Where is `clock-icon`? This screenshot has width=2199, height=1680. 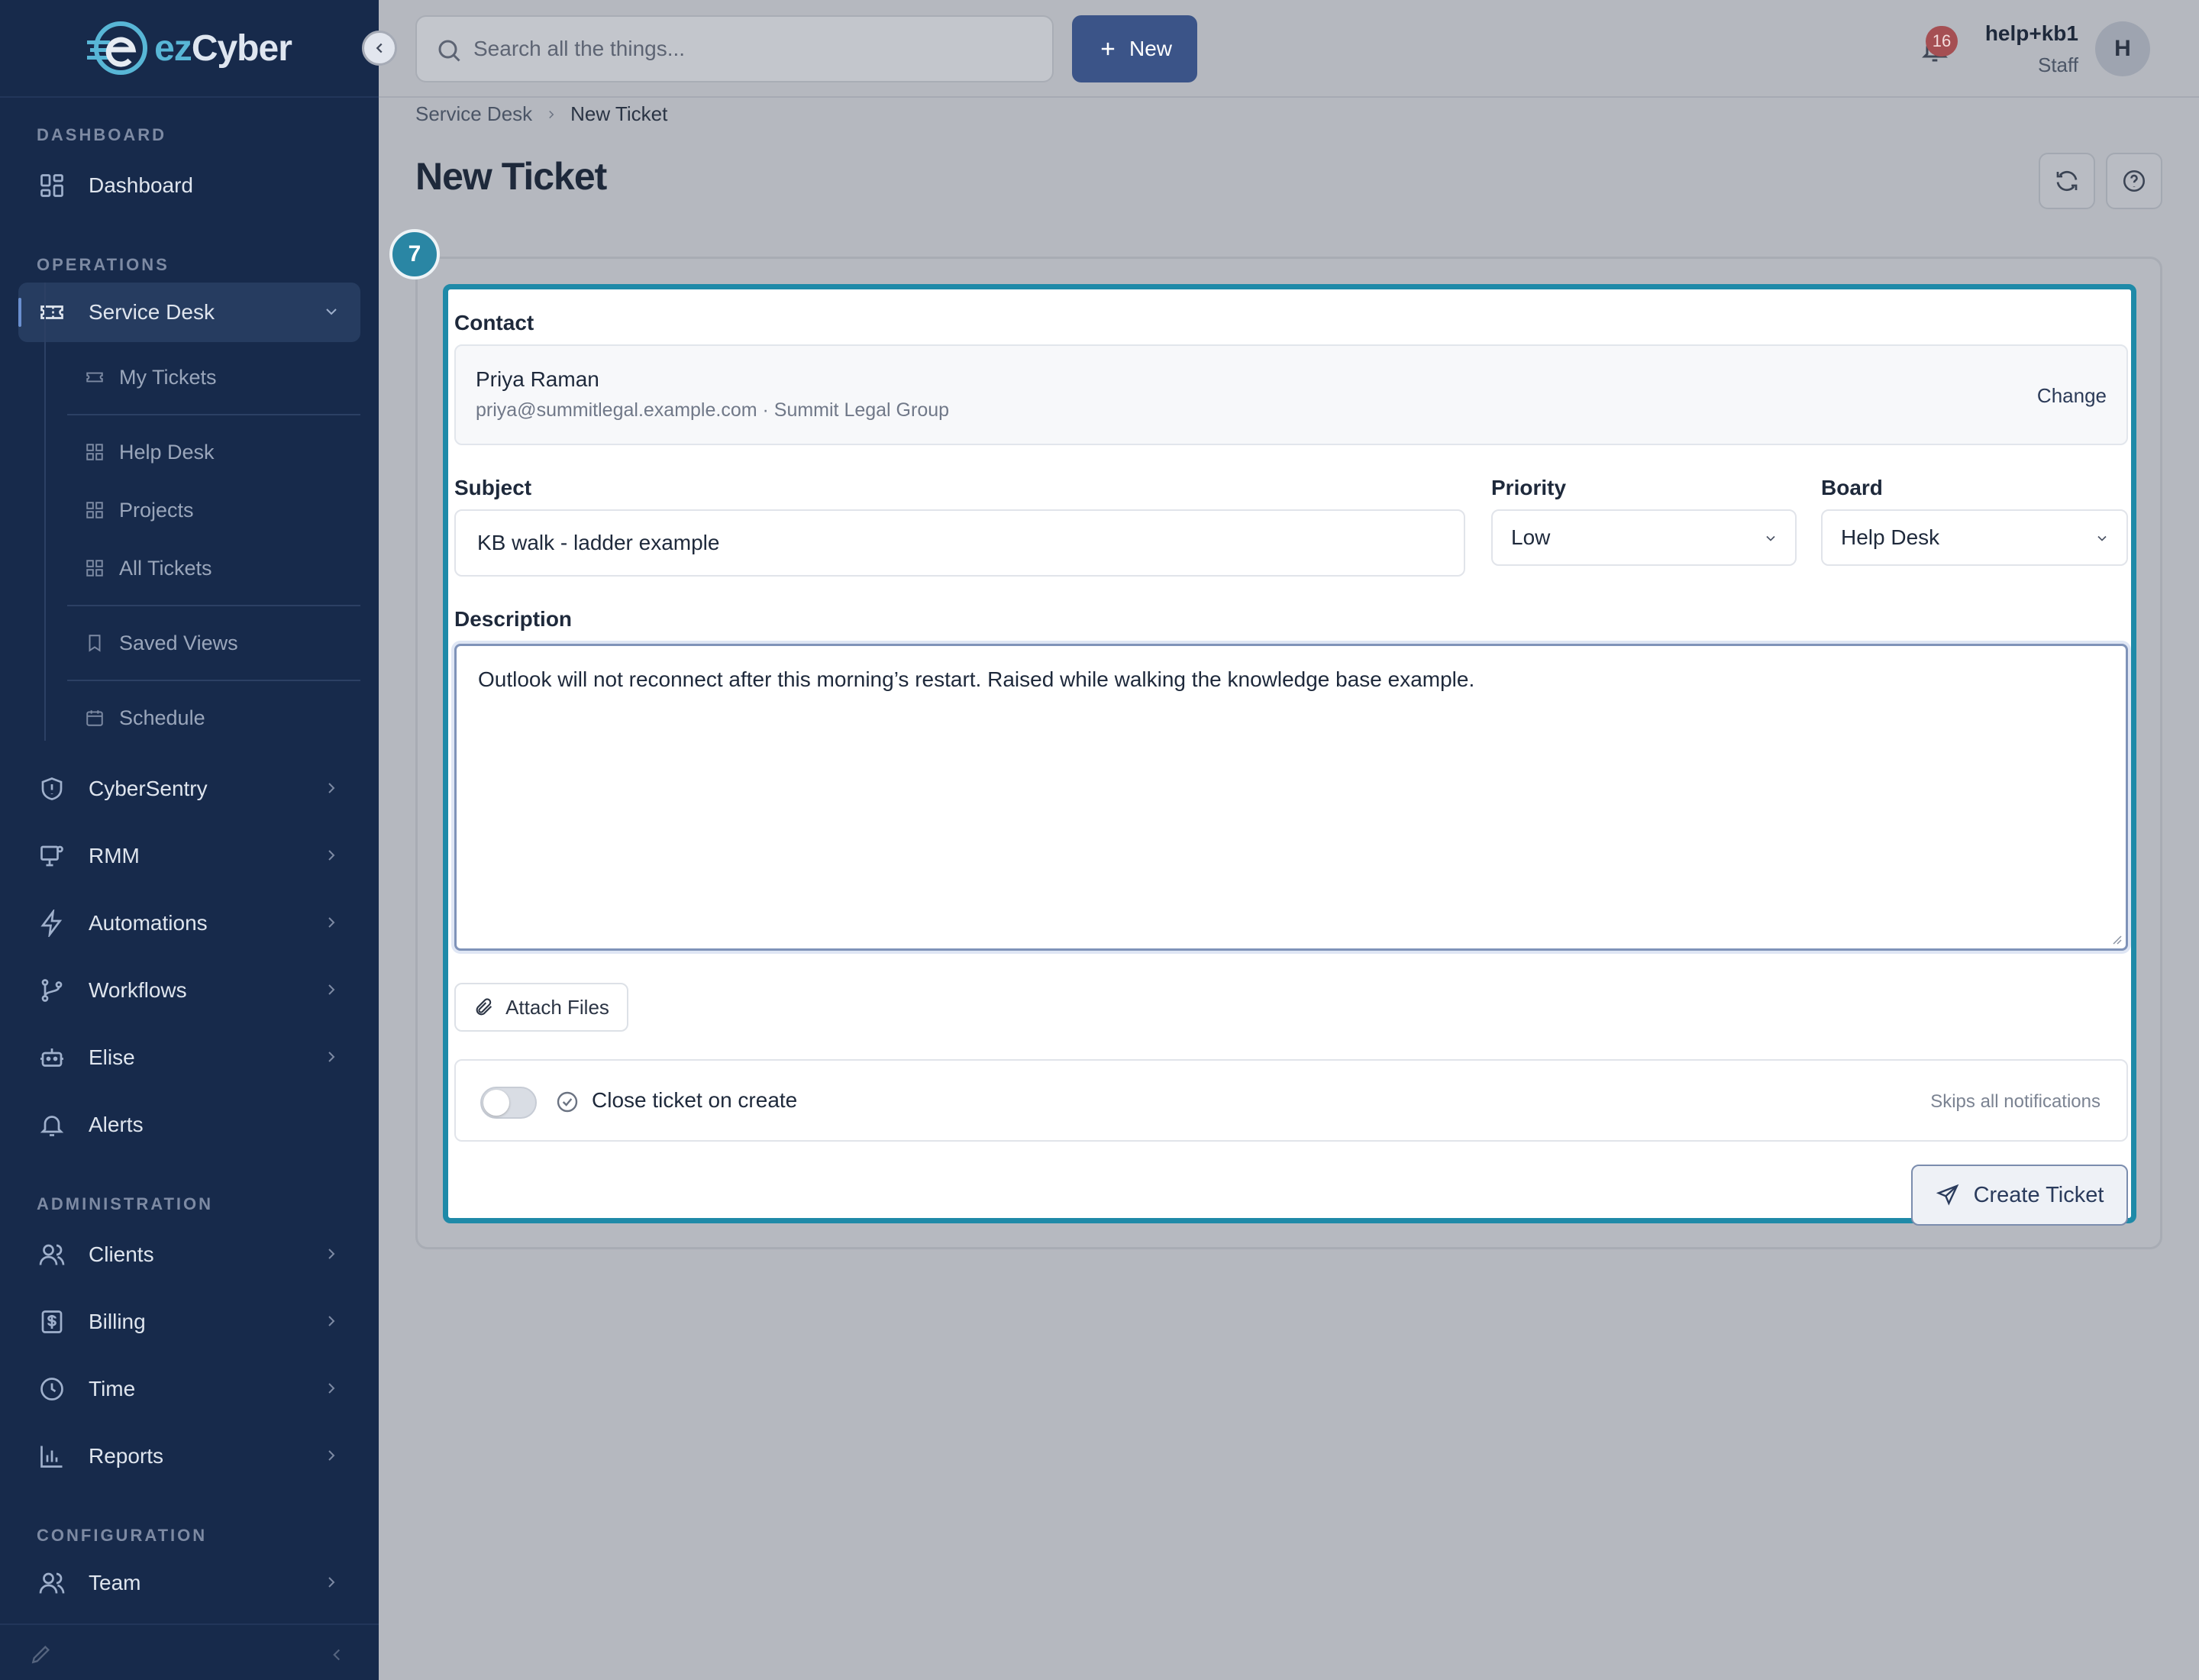 clock-icon is located at coordinates (52, 1389).